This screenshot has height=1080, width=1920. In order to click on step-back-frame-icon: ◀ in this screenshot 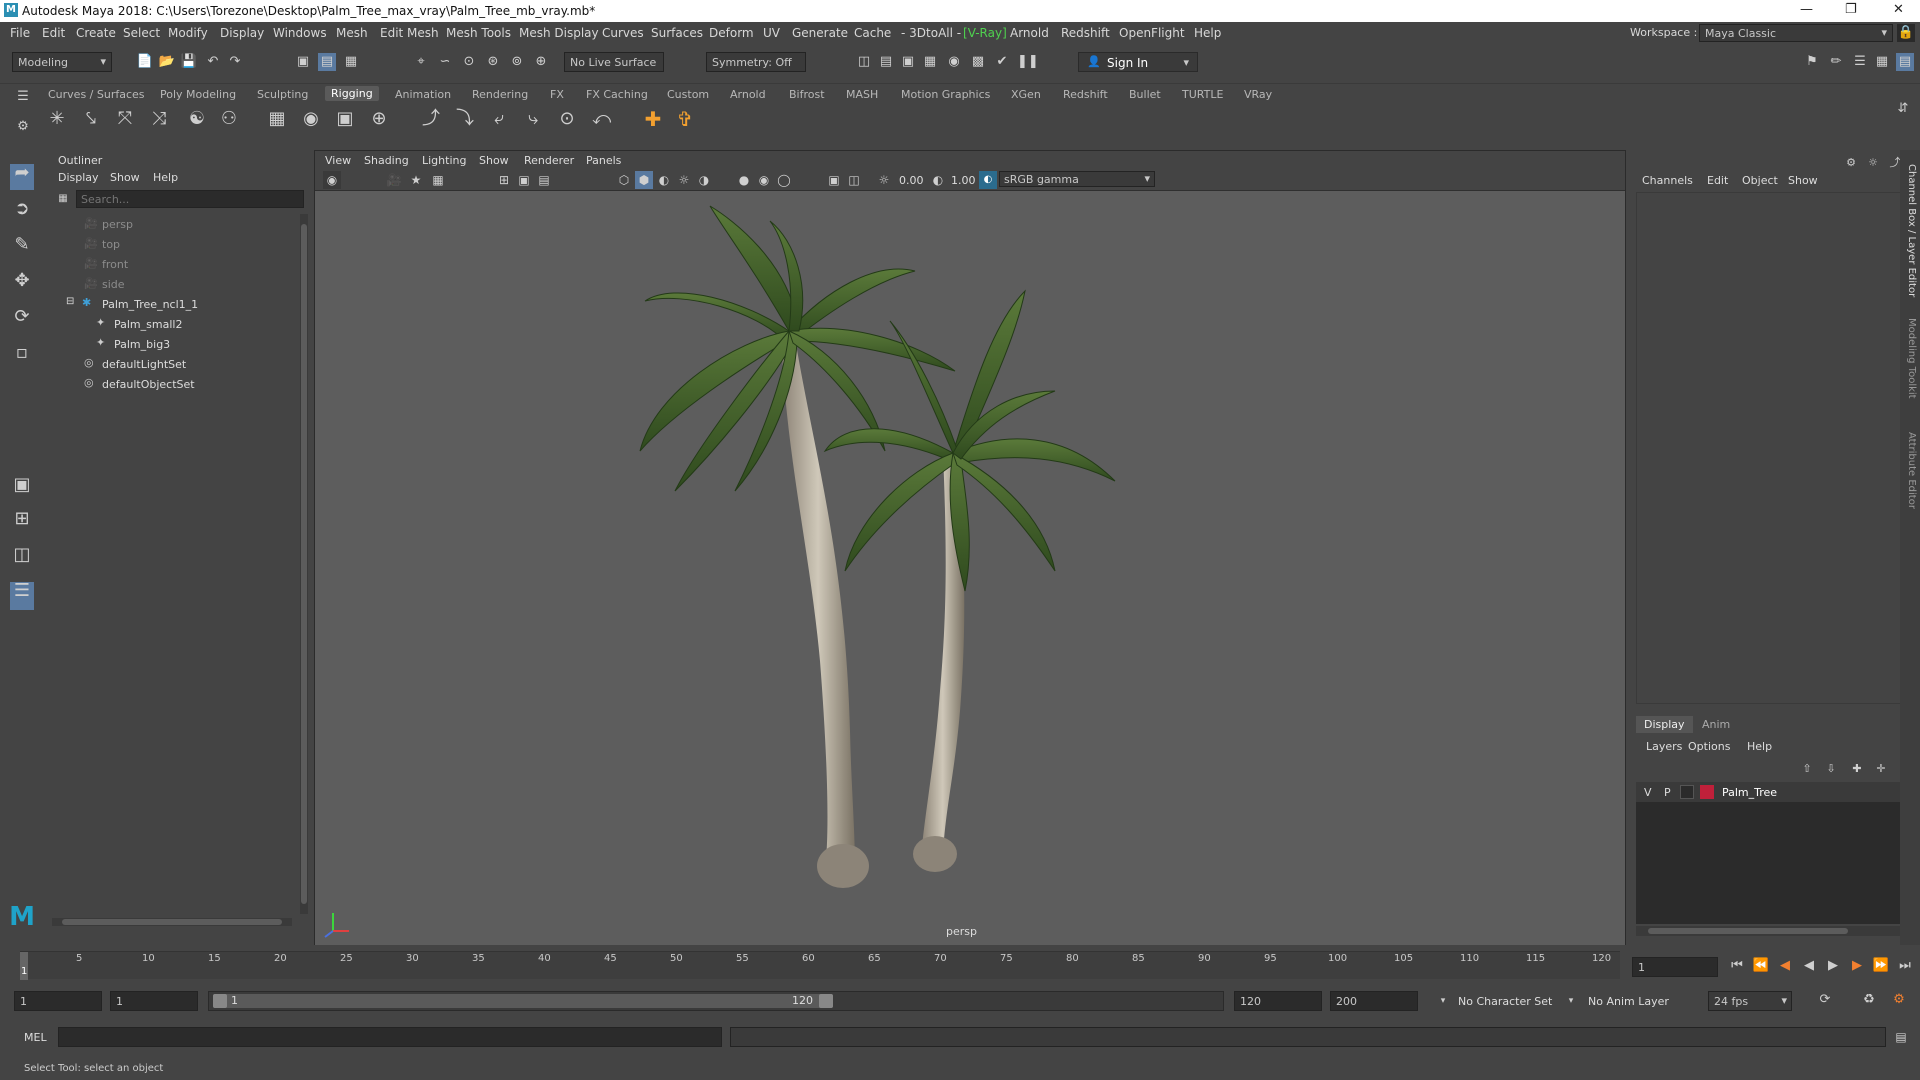, I will do `click(1785, 966)`.